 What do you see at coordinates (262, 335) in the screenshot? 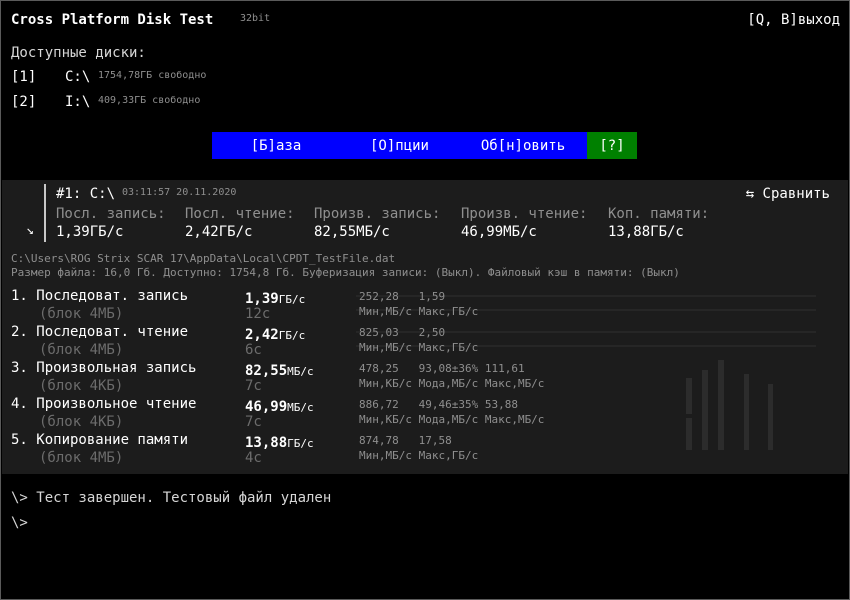
I see `test-value: 2,42` at bounding box center [262, 335].